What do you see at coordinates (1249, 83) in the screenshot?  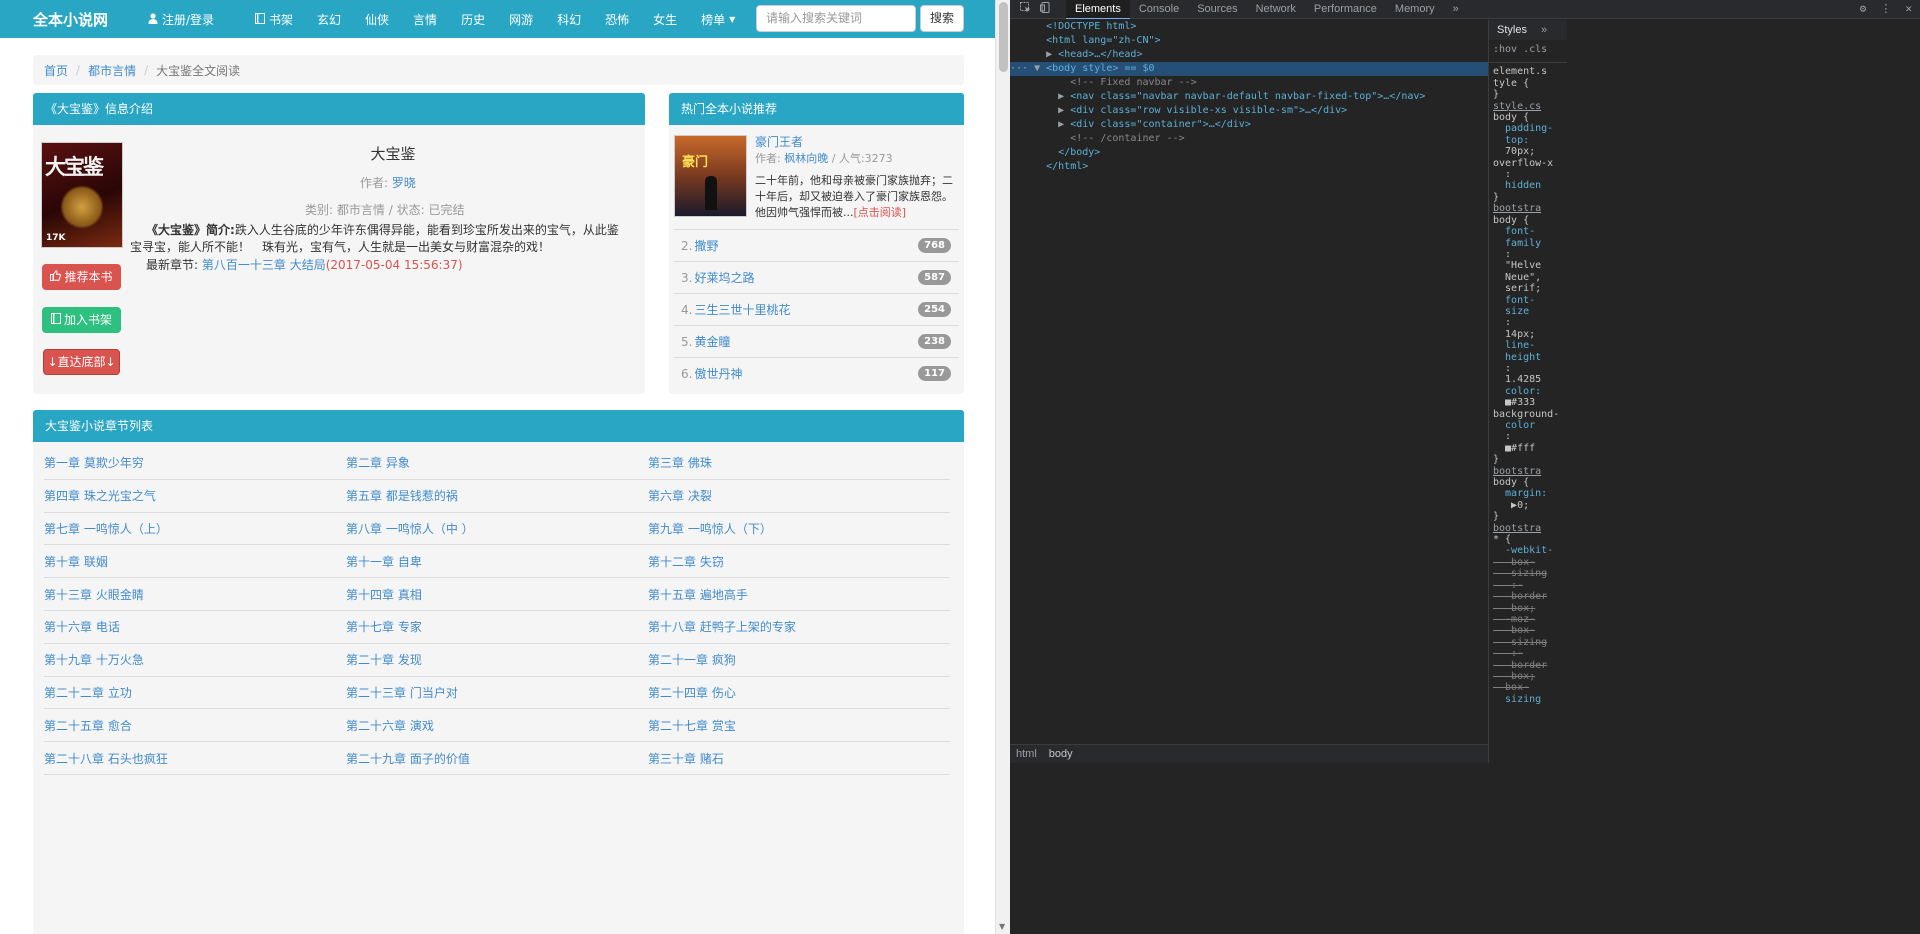 I see `dom-node: <!-- Fixed navbar -->` at bounding box center [1249, 83].